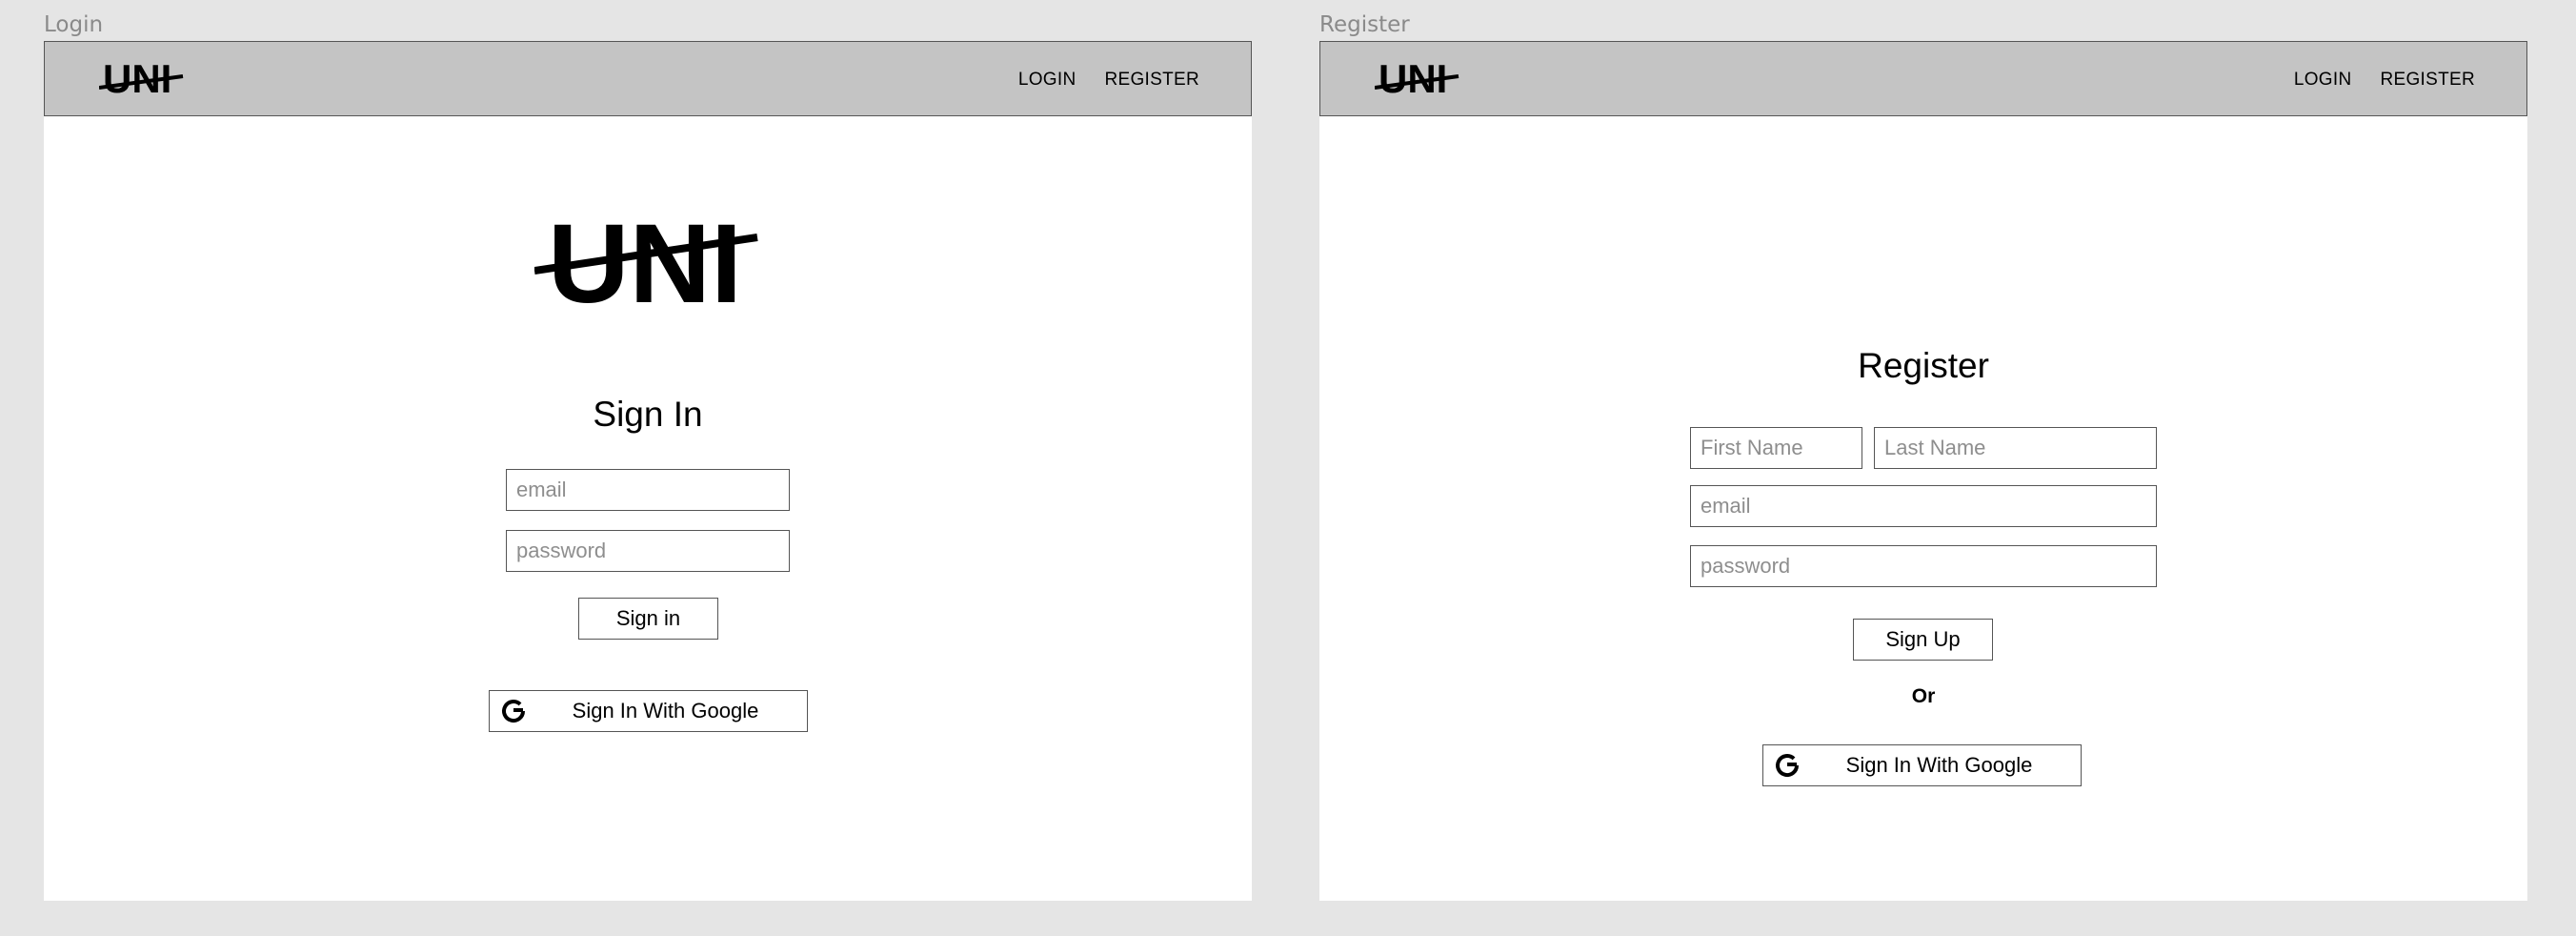 The height and width of the screenshot is (936, 2576). What do you see at coordinates (1365, 24) in the screenshot?
I see `register-frame-label: Register` at bounding box center [1365, 24].